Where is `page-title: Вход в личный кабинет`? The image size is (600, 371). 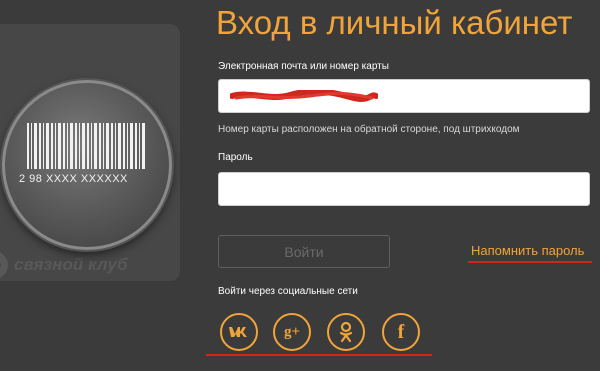 page-title: Вход в личный кабинет is located at coordinates (394, 22).